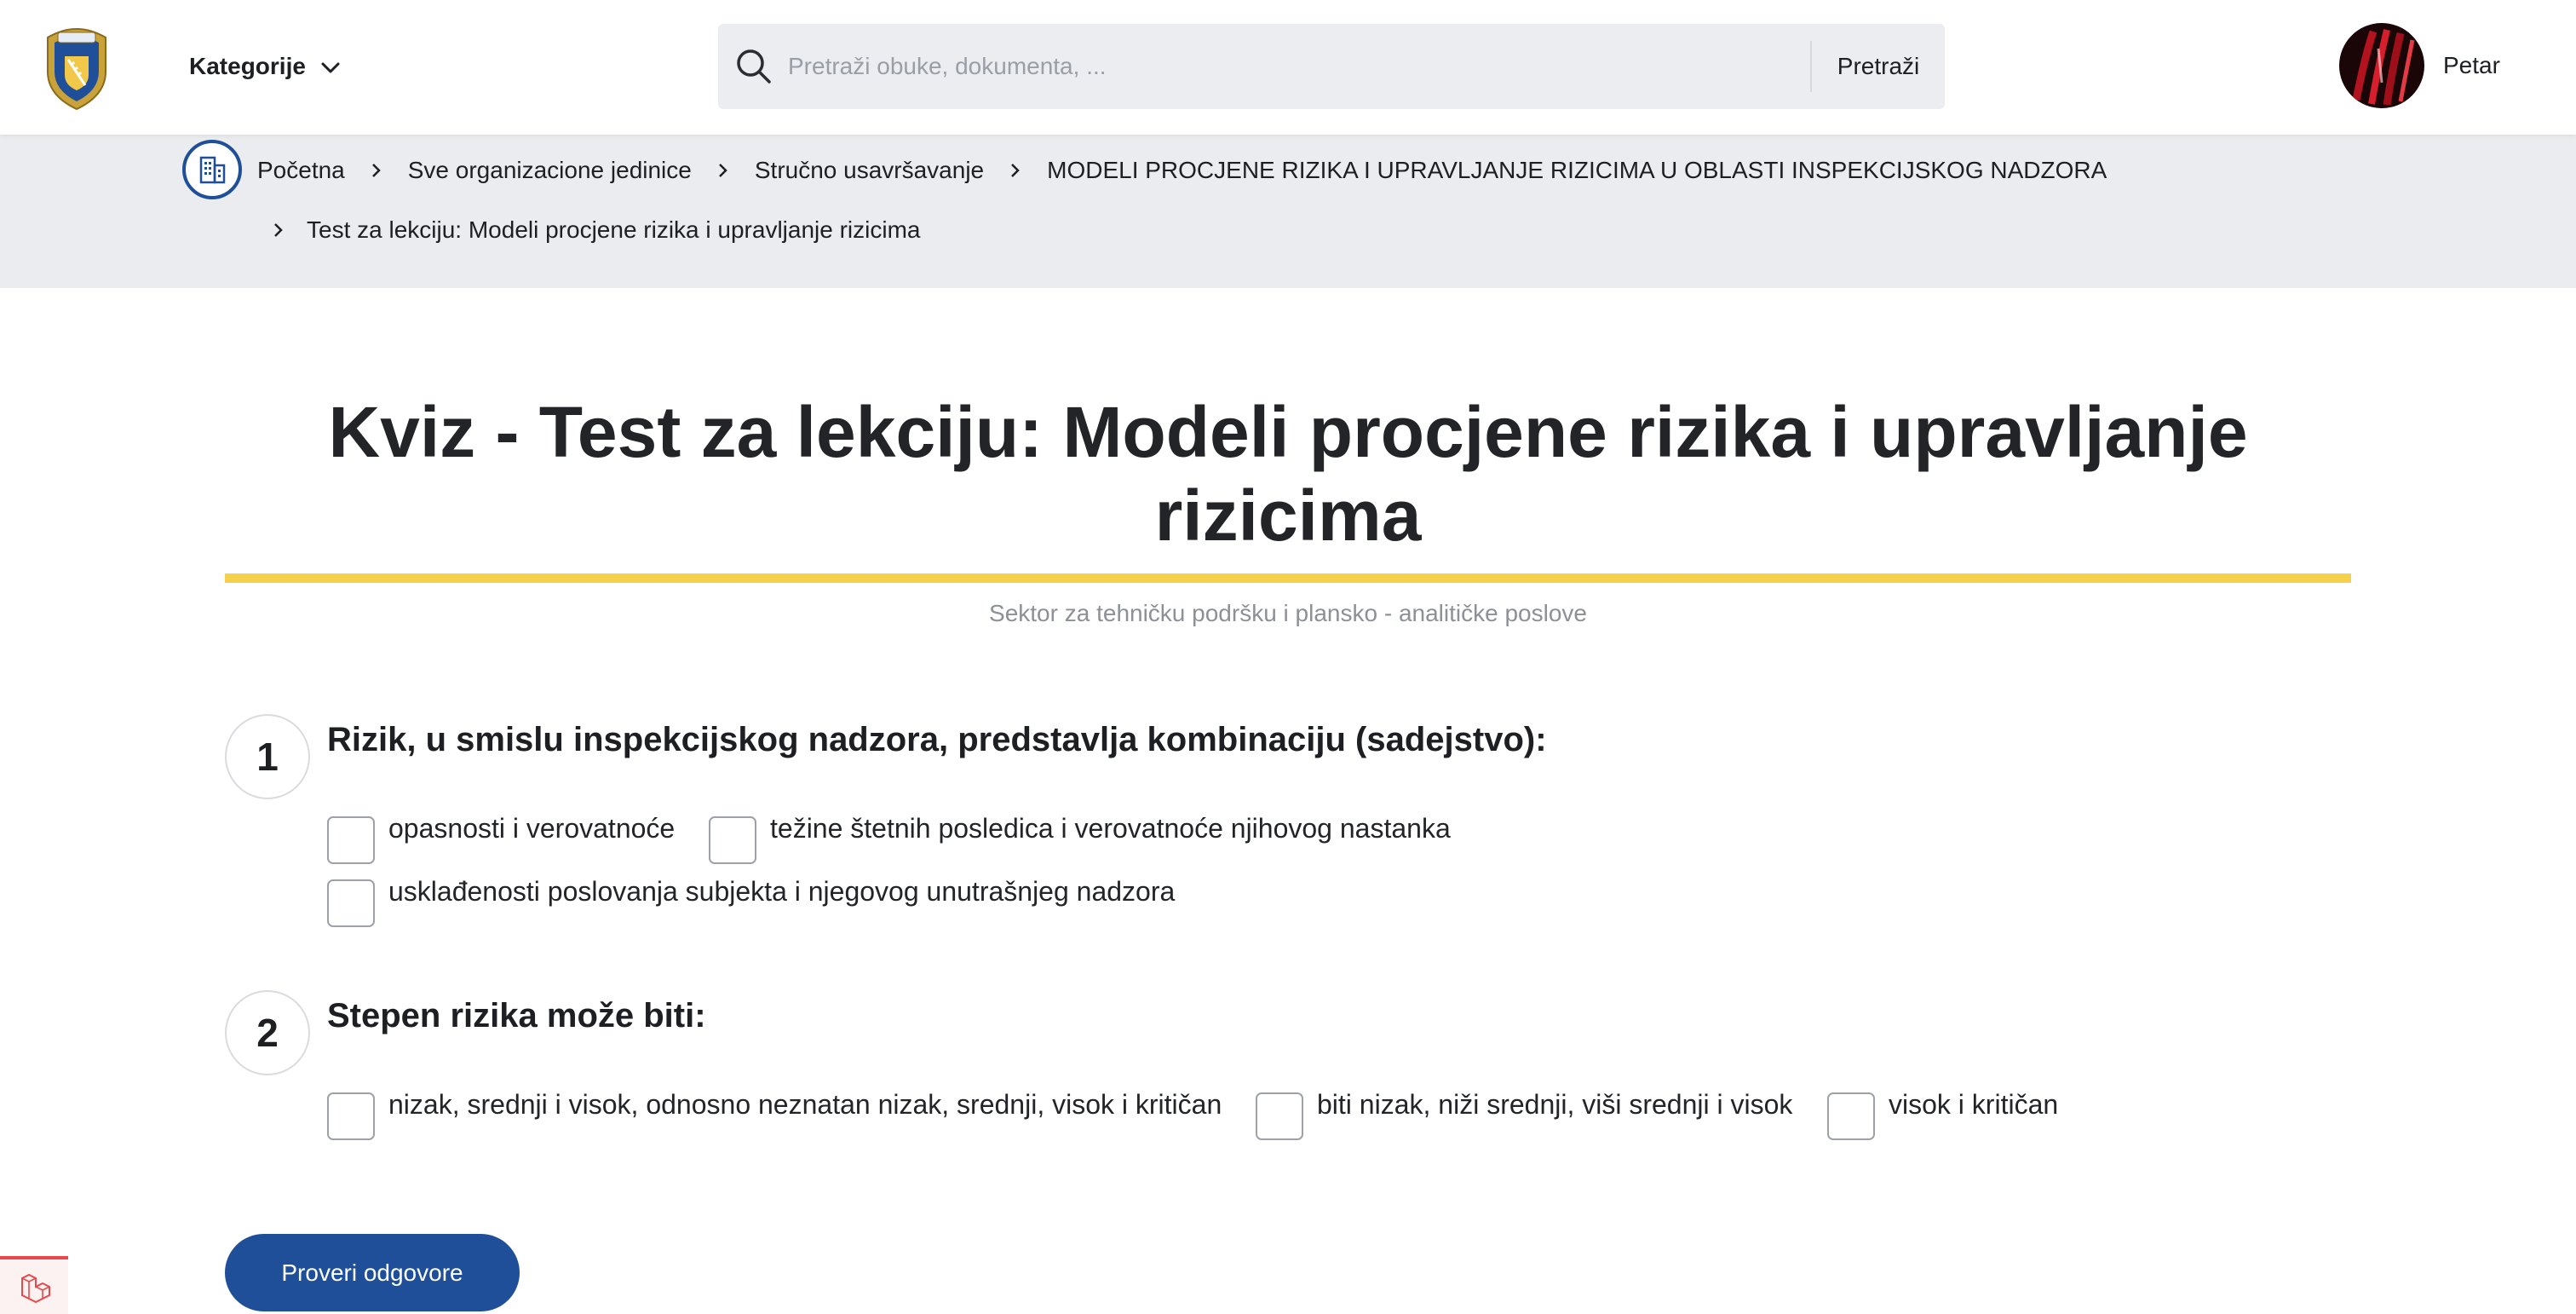  Describe the element at coordinates (550, 170) in the screenshot. I see `breadcrumb-all-units: Sve organizacione jedinice` at that location.